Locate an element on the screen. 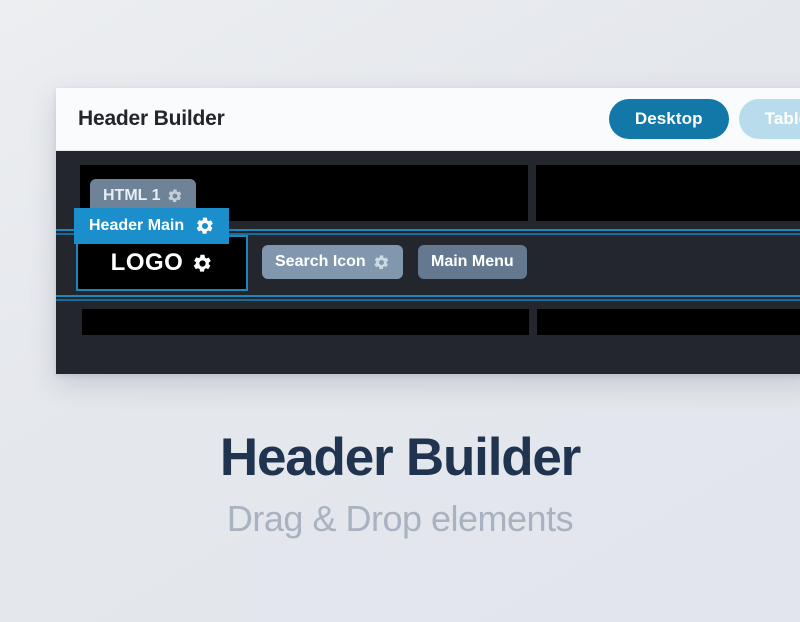 The image size is (800, 622). canvas-cell-bottom-right is located at coordinates (668, 322).